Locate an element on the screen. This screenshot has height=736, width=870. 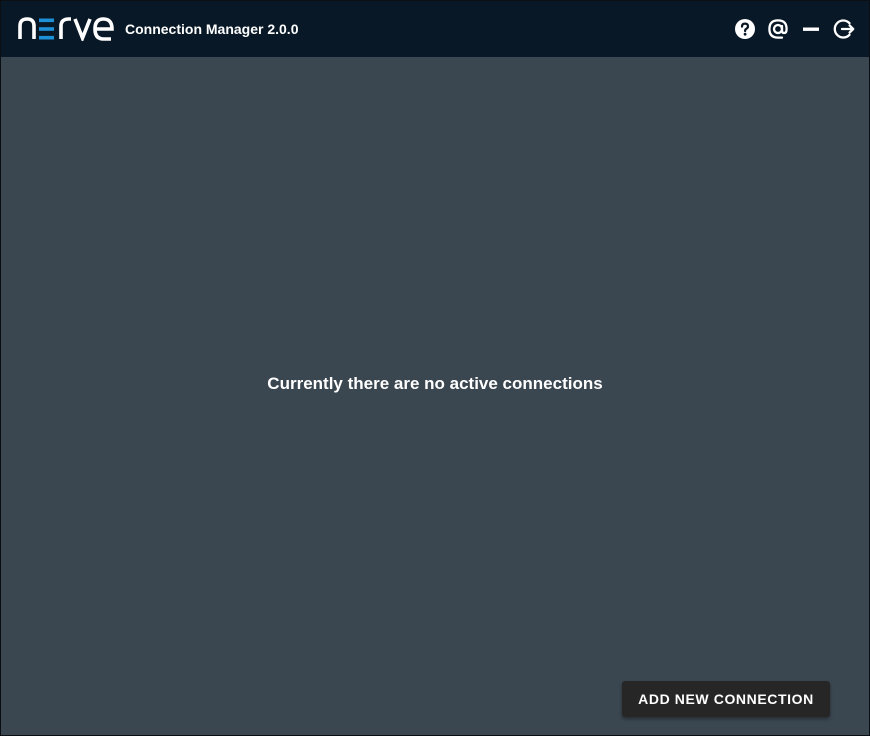
exit-button is located at coordinates (844, 29).